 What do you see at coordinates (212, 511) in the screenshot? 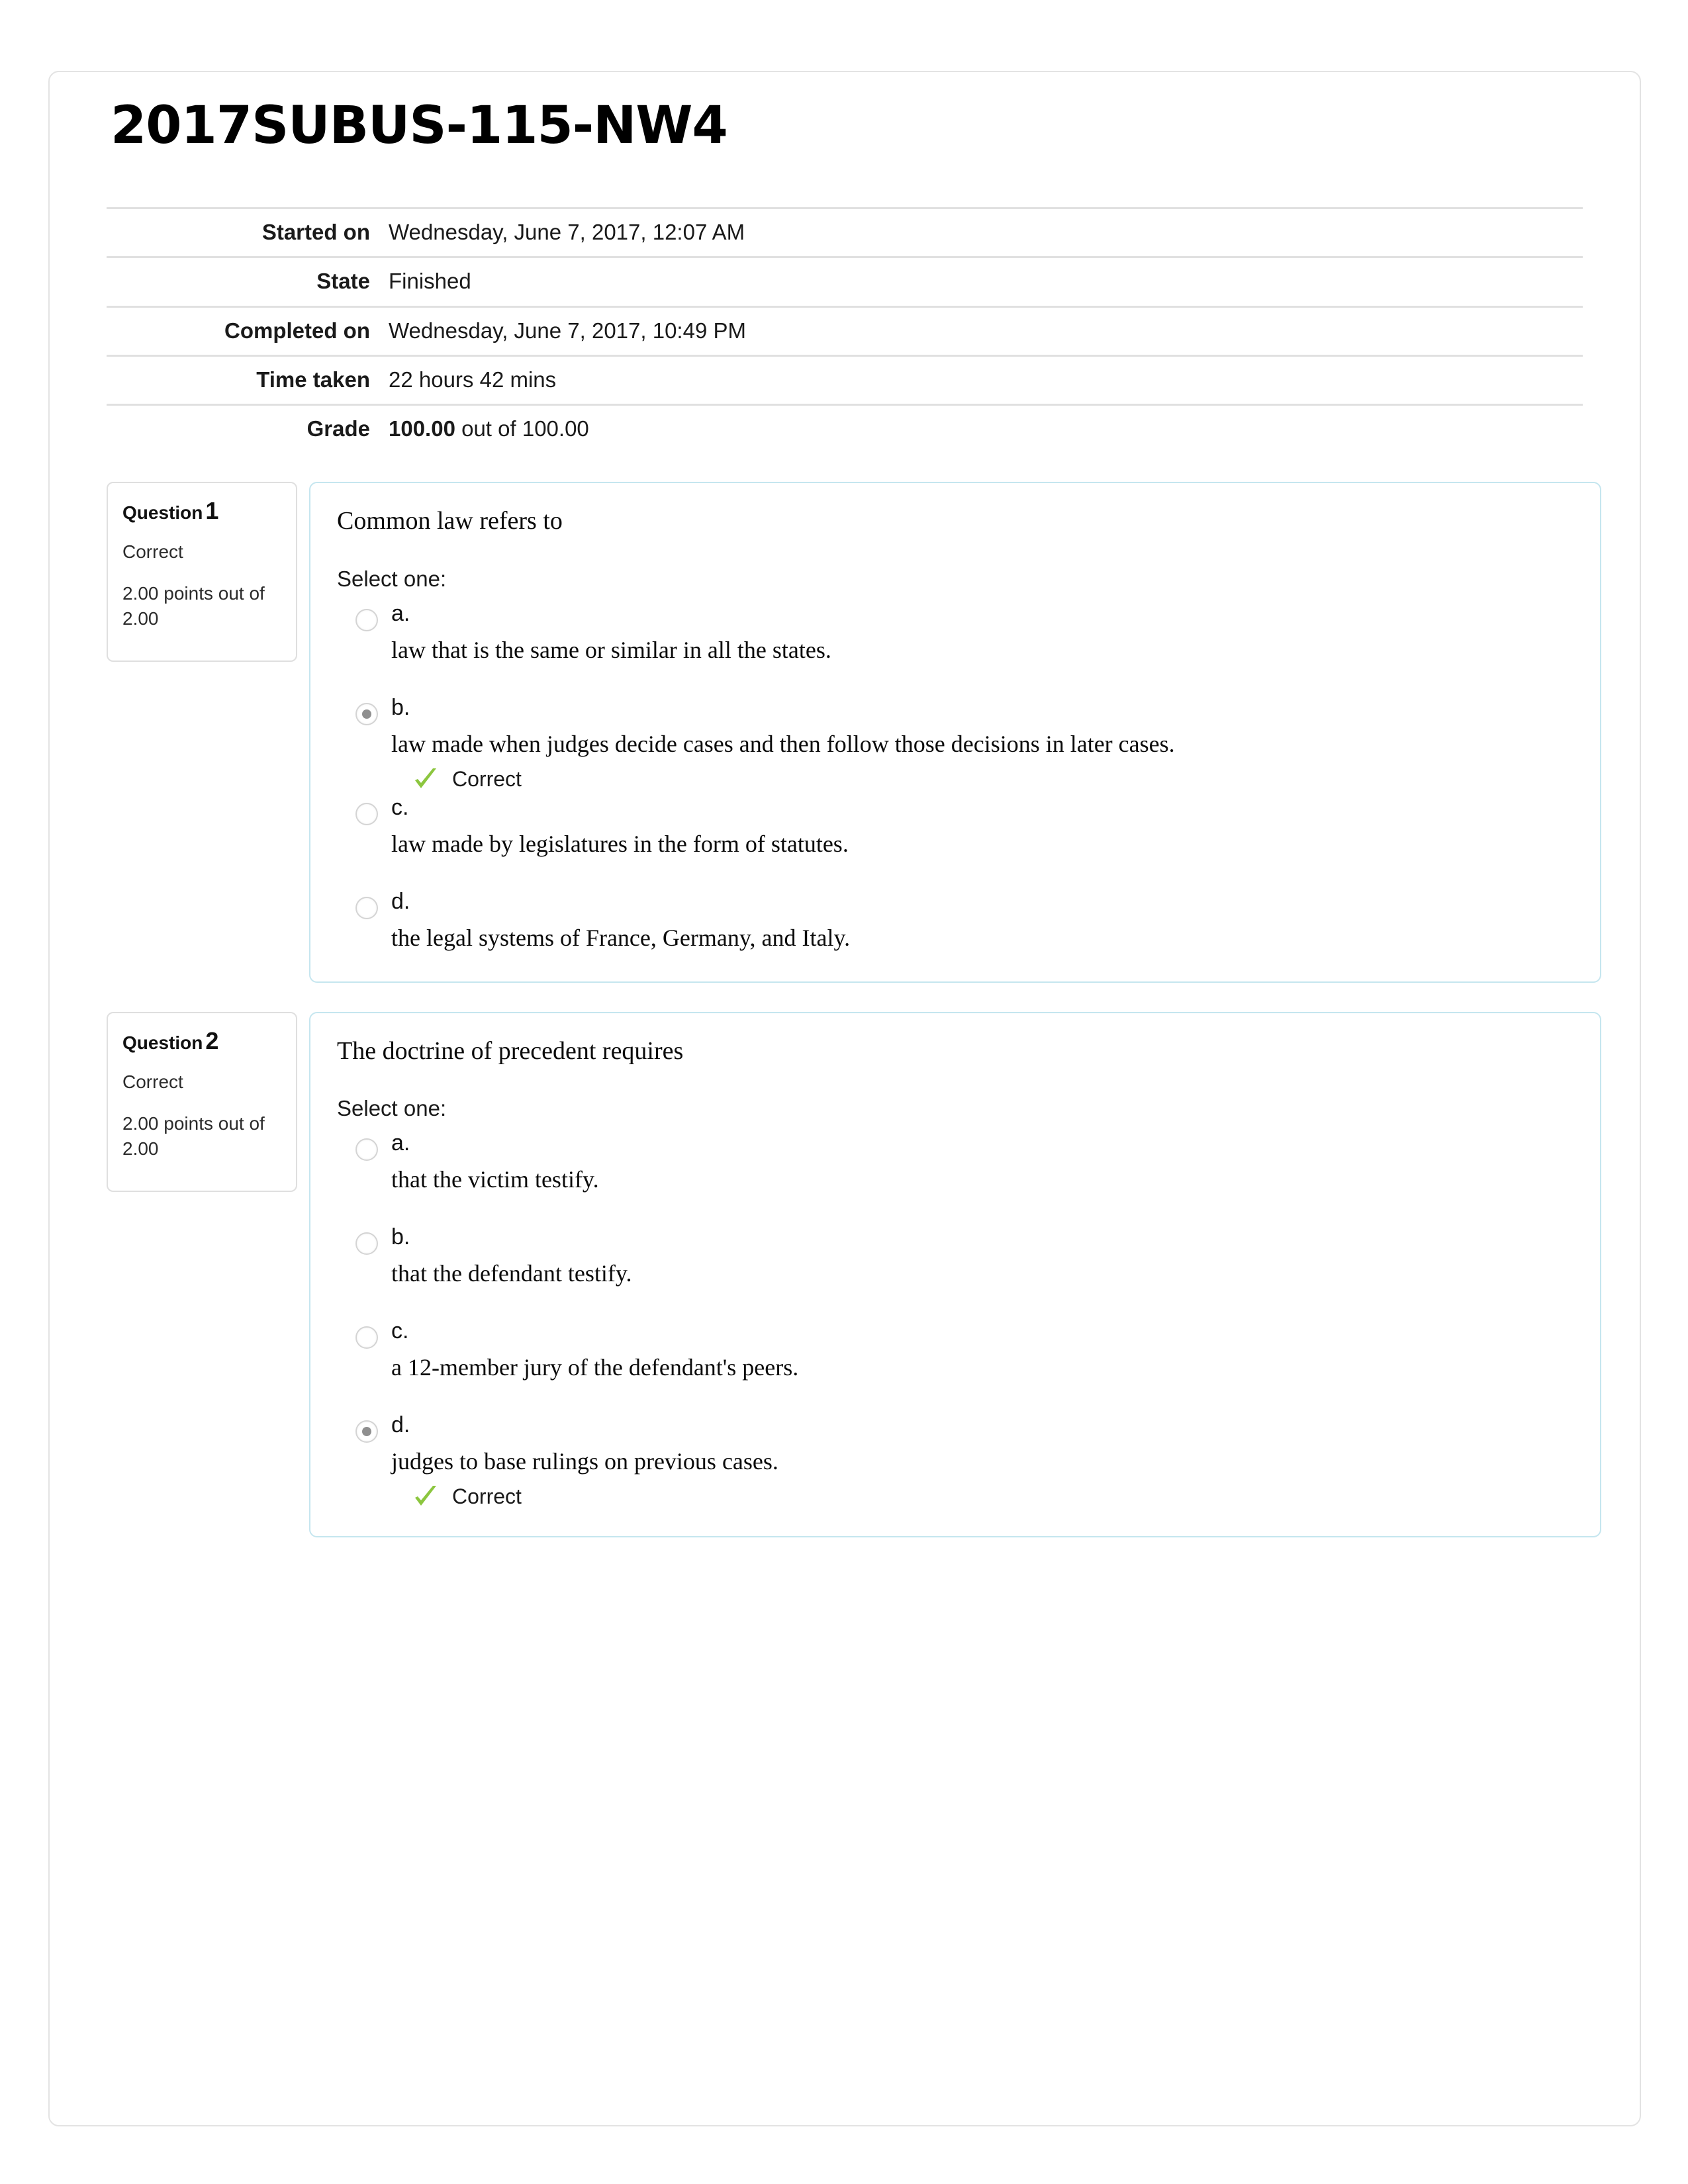
I see `question-number: 1` at bounding box center [212, 511].